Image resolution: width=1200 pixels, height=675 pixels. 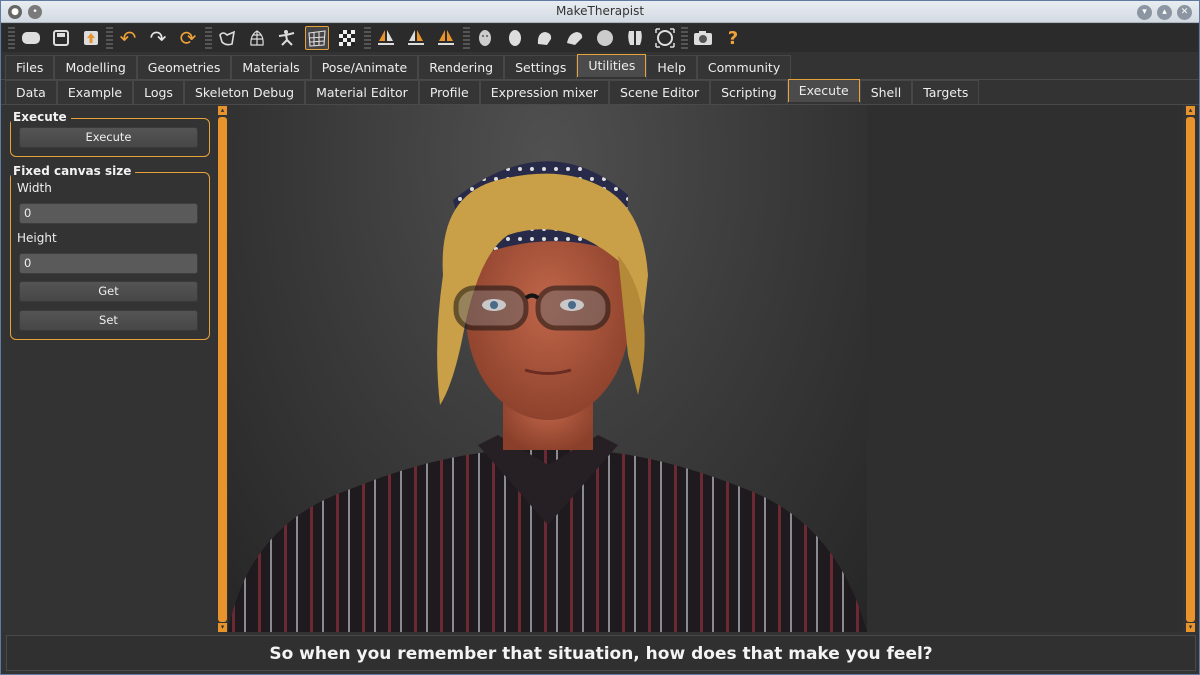 What do you see at coordinates (744, 67) in the screenshot?
I see `tab-community: Community` at bounding box center [744, 67].